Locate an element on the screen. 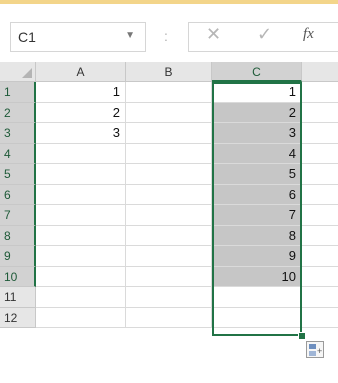  cell-d9 is located at coordinates (320, 256).